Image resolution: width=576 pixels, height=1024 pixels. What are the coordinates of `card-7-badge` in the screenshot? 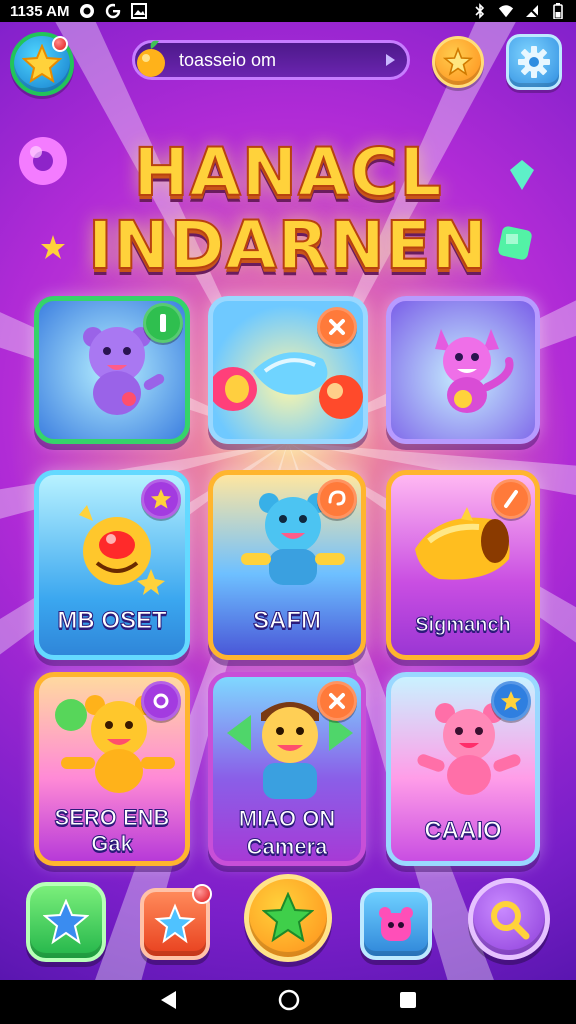 It's located at (161, 701).